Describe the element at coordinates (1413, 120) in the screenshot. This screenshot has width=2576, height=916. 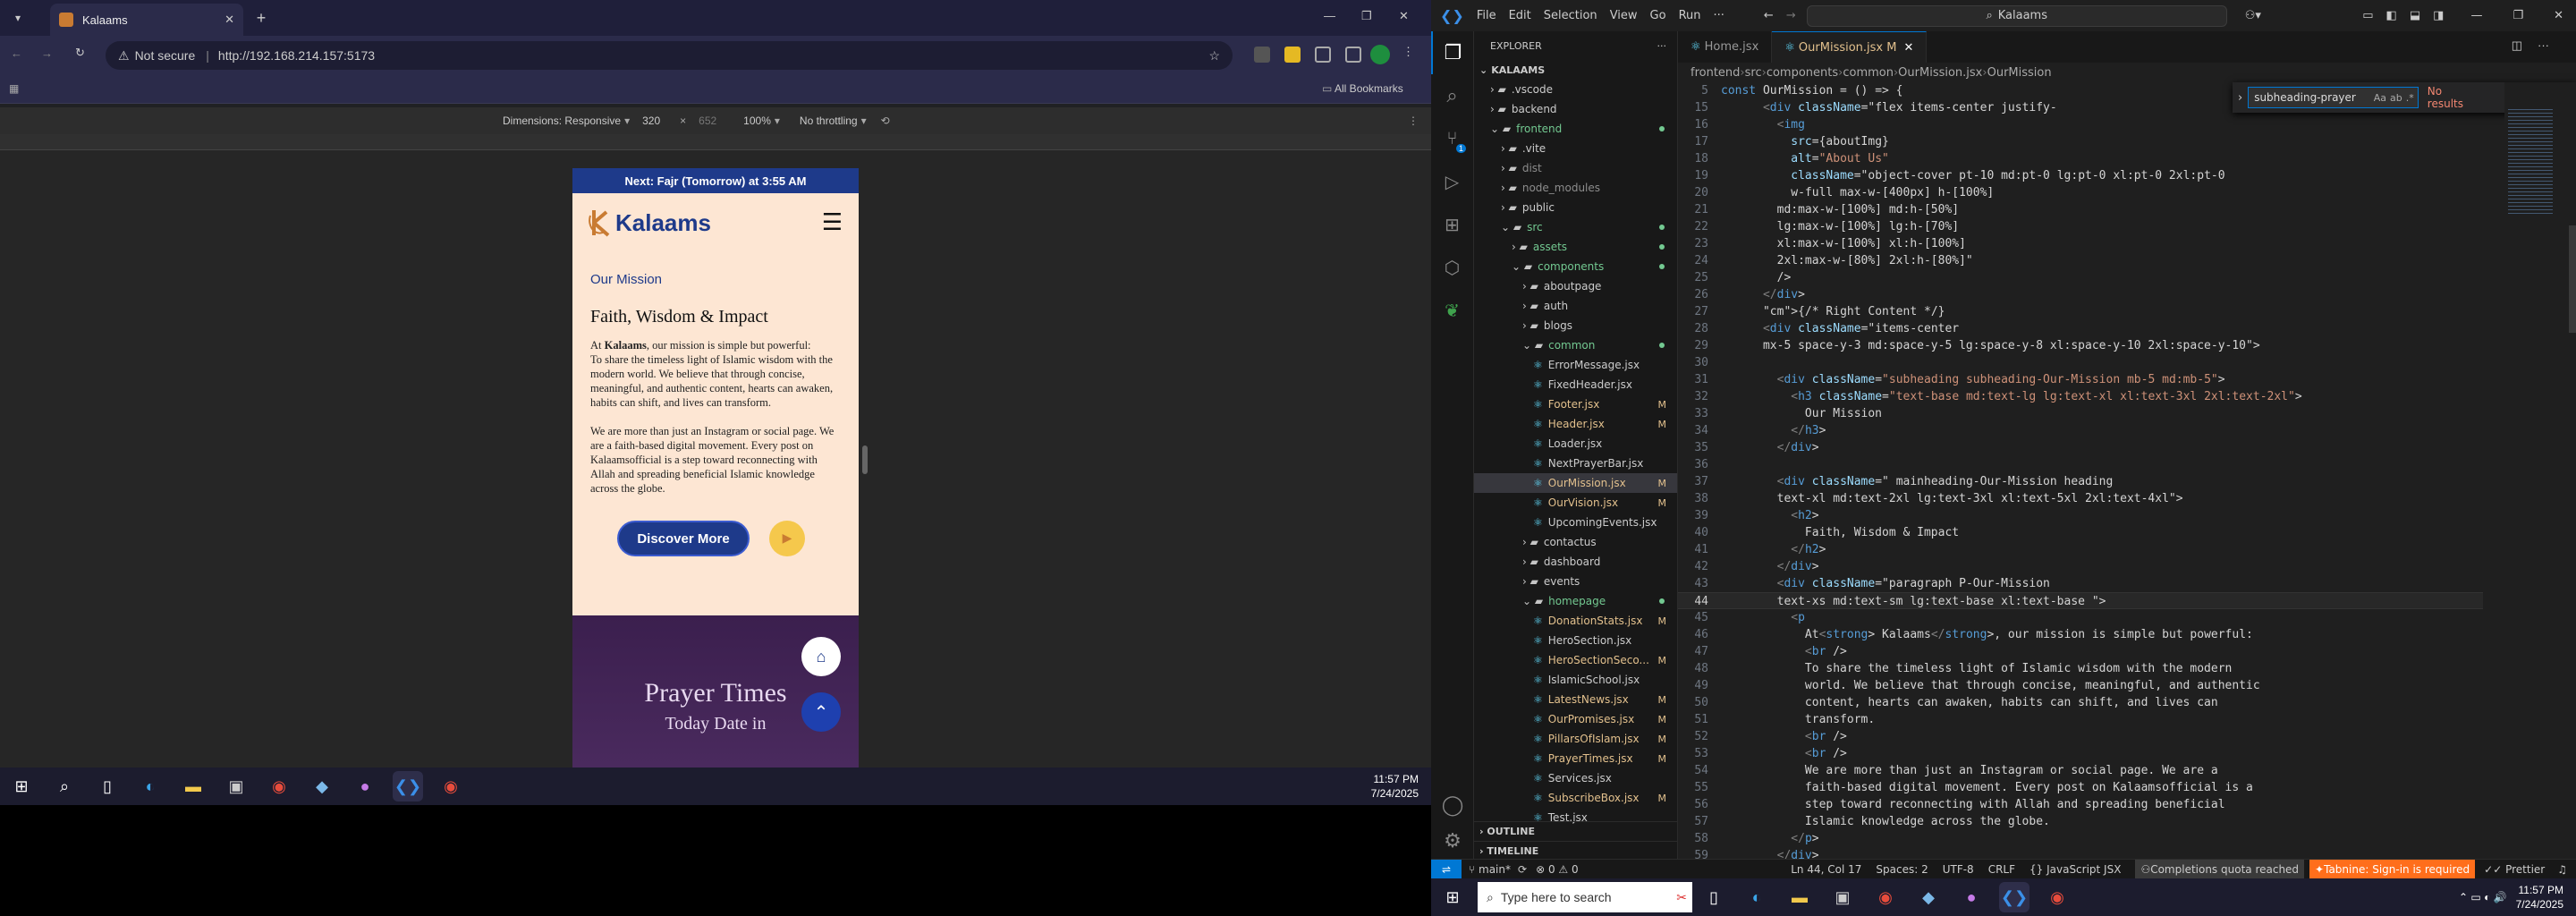
I see `devtools-menu-icon: ⋮` at that location.